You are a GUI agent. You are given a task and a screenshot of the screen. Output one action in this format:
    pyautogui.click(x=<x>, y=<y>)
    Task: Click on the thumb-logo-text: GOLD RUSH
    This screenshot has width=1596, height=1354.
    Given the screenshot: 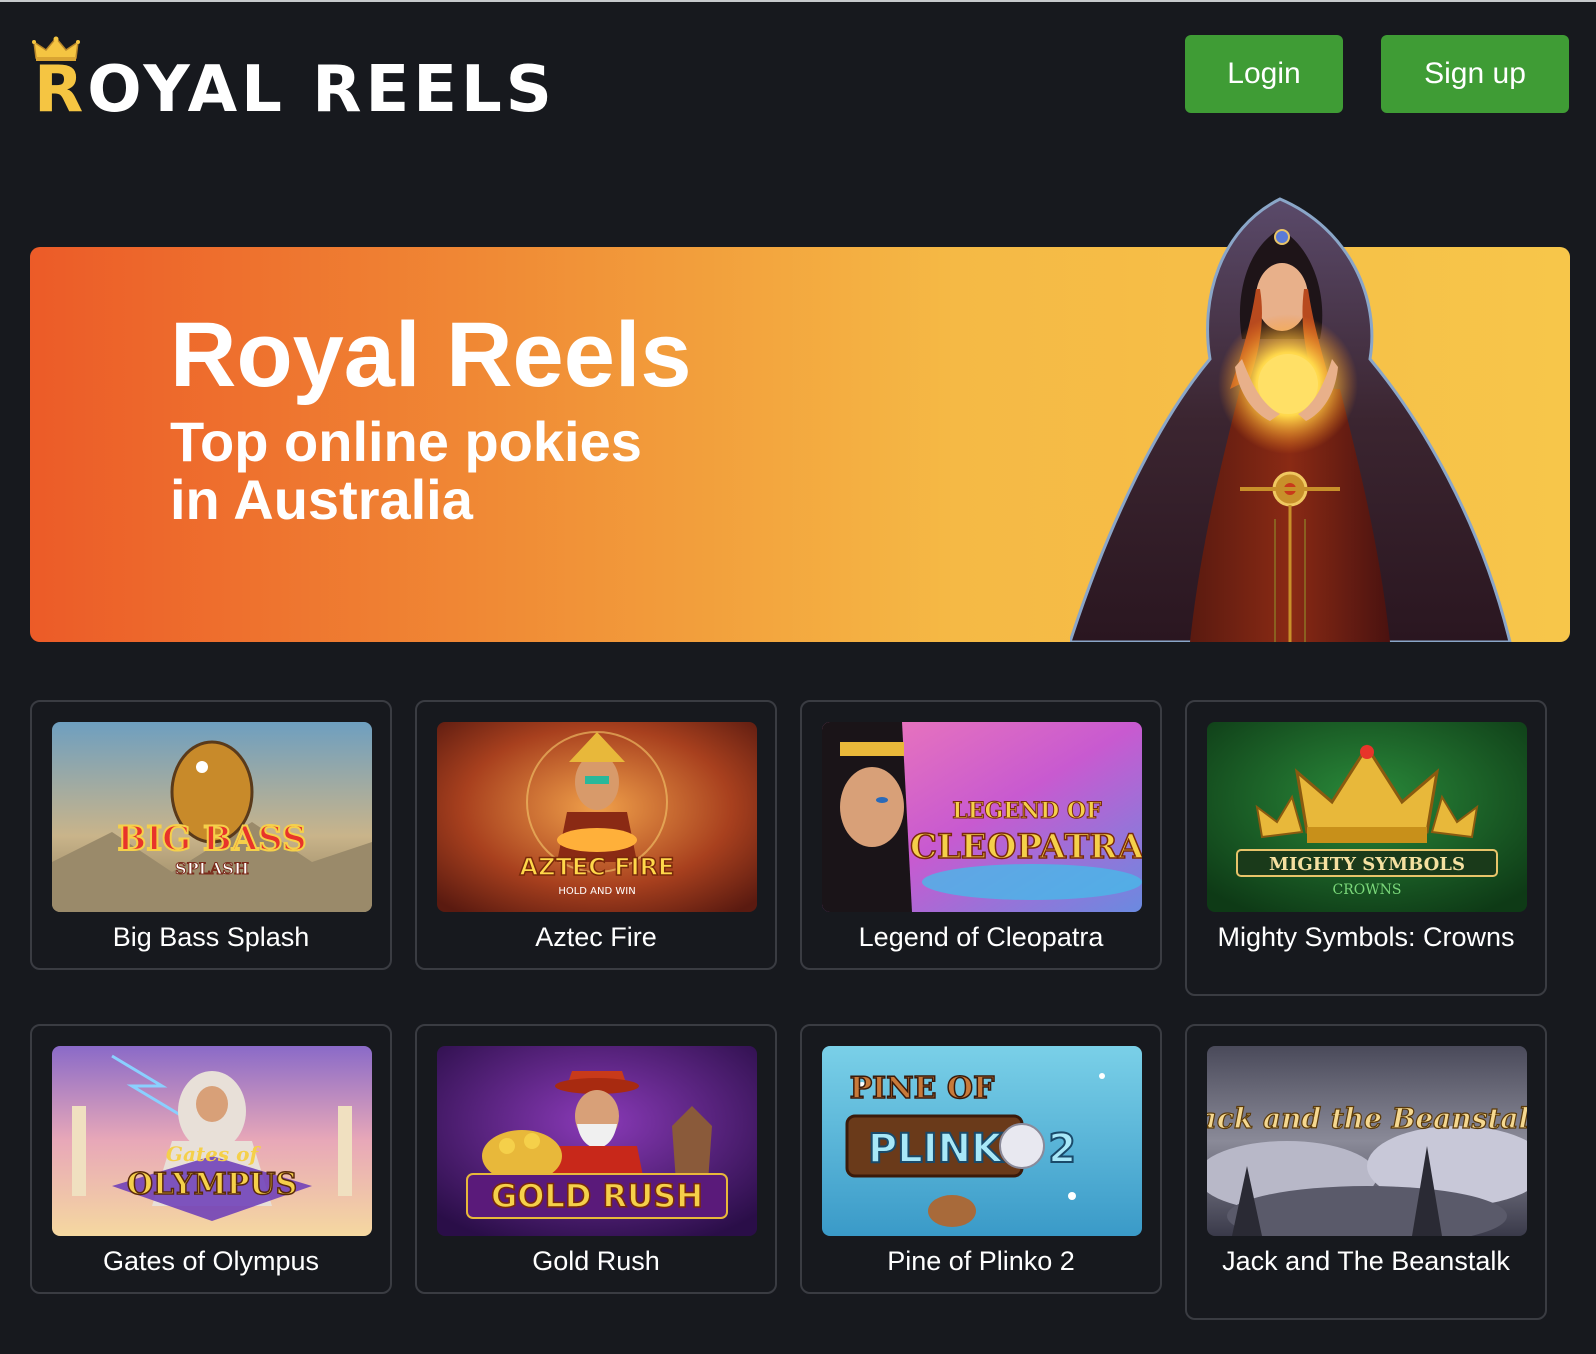 What is the action you would take?
    pyautogui.click(x=597, y=1196)
    